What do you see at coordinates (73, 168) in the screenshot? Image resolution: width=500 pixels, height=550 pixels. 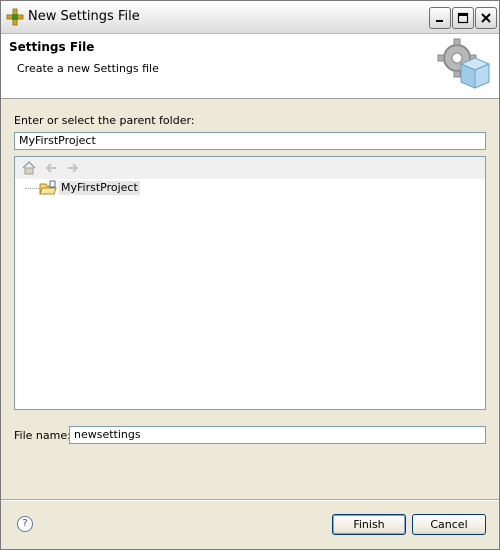 I see `forward-arrow-icon` at bounding box center [73, 168].